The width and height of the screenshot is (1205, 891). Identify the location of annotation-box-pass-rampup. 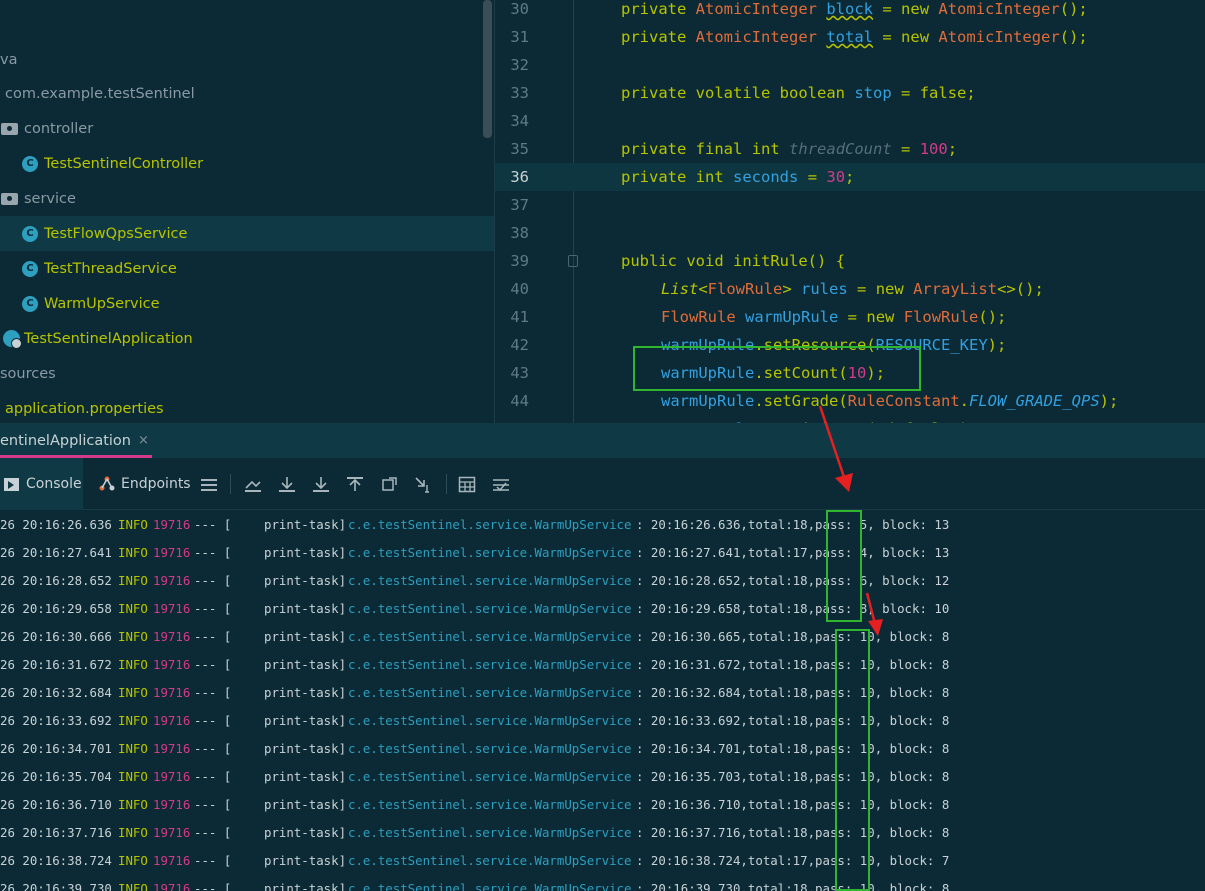
(844, 566).